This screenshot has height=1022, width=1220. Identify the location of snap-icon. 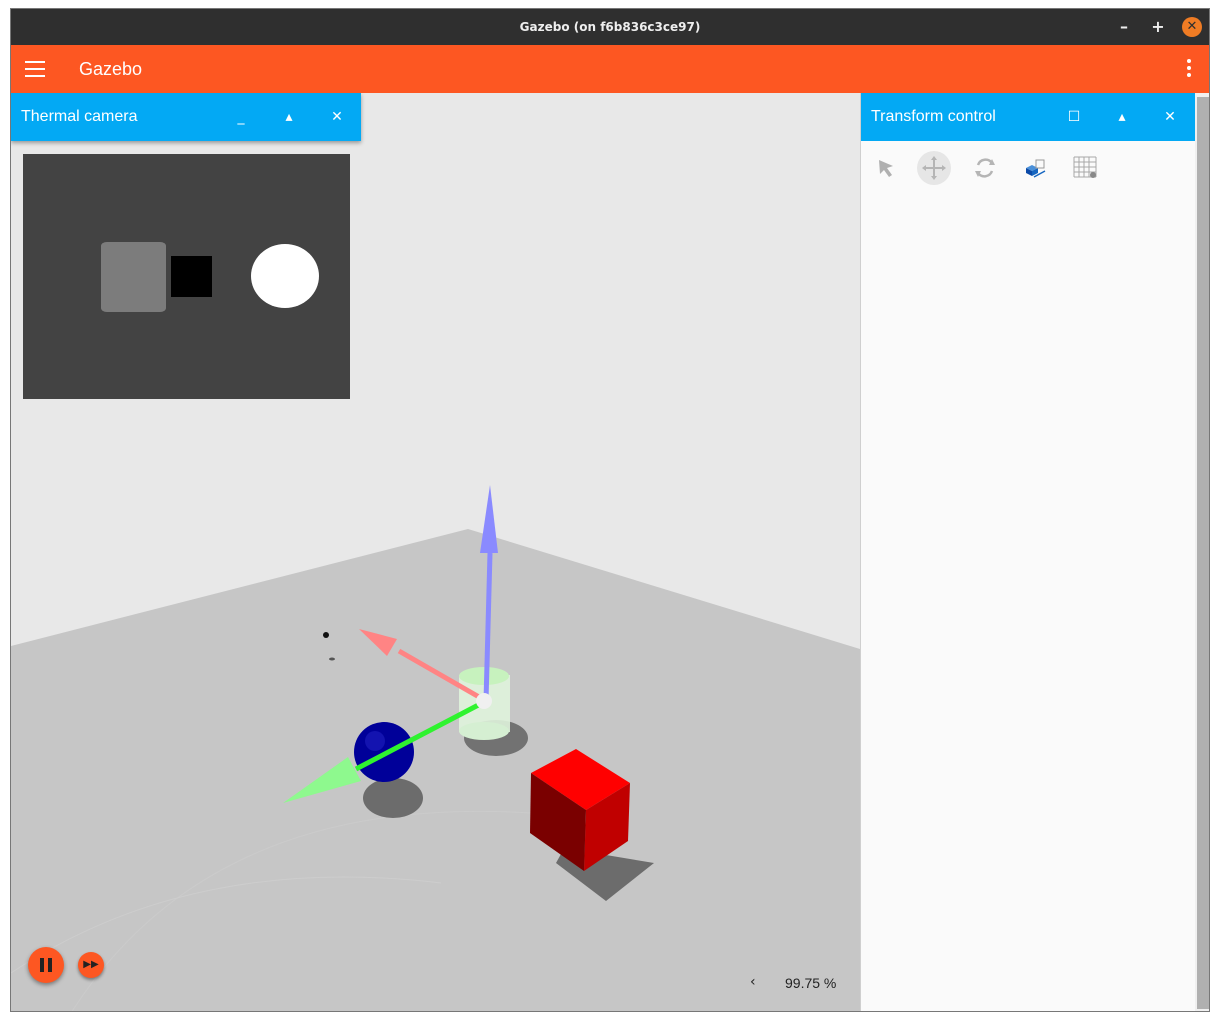
(1035, 168).